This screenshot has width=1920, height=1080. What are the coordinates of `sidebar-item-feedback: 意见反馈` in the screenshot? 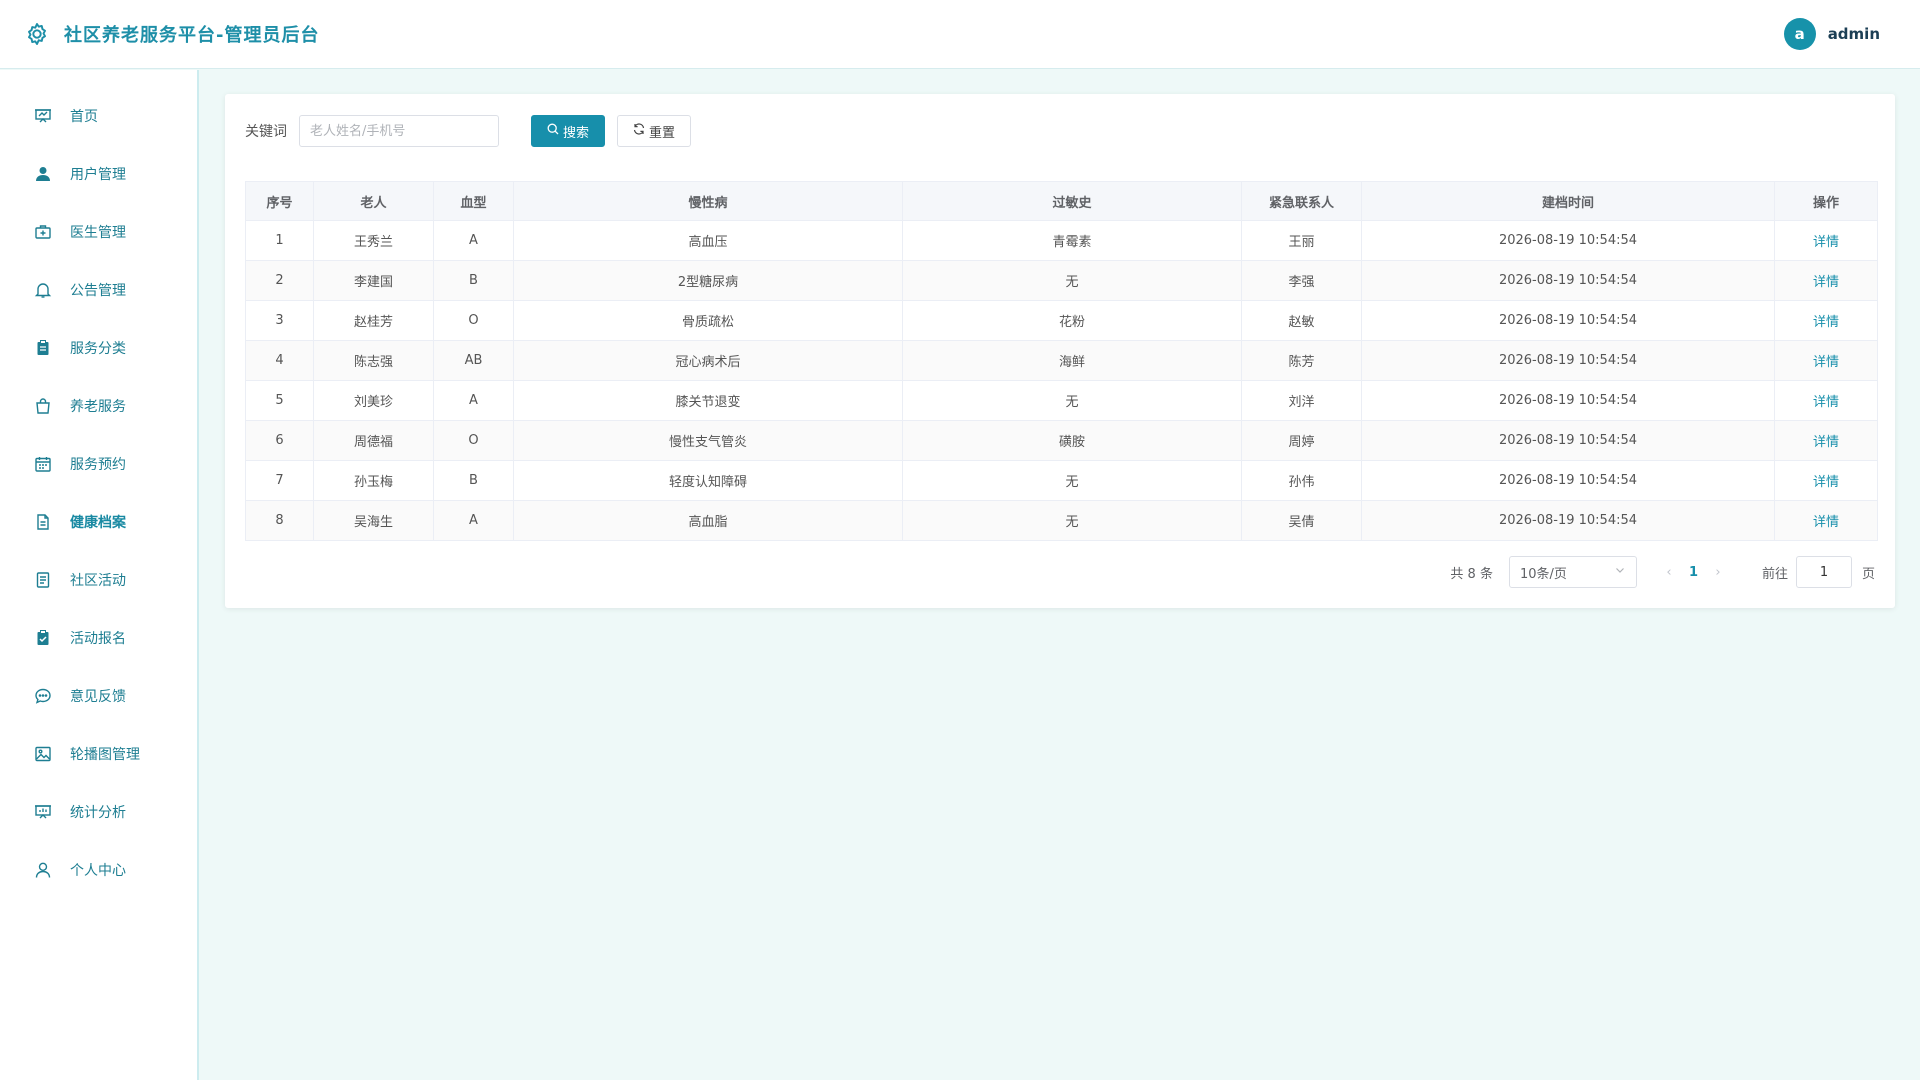 It's located at (98, 696).